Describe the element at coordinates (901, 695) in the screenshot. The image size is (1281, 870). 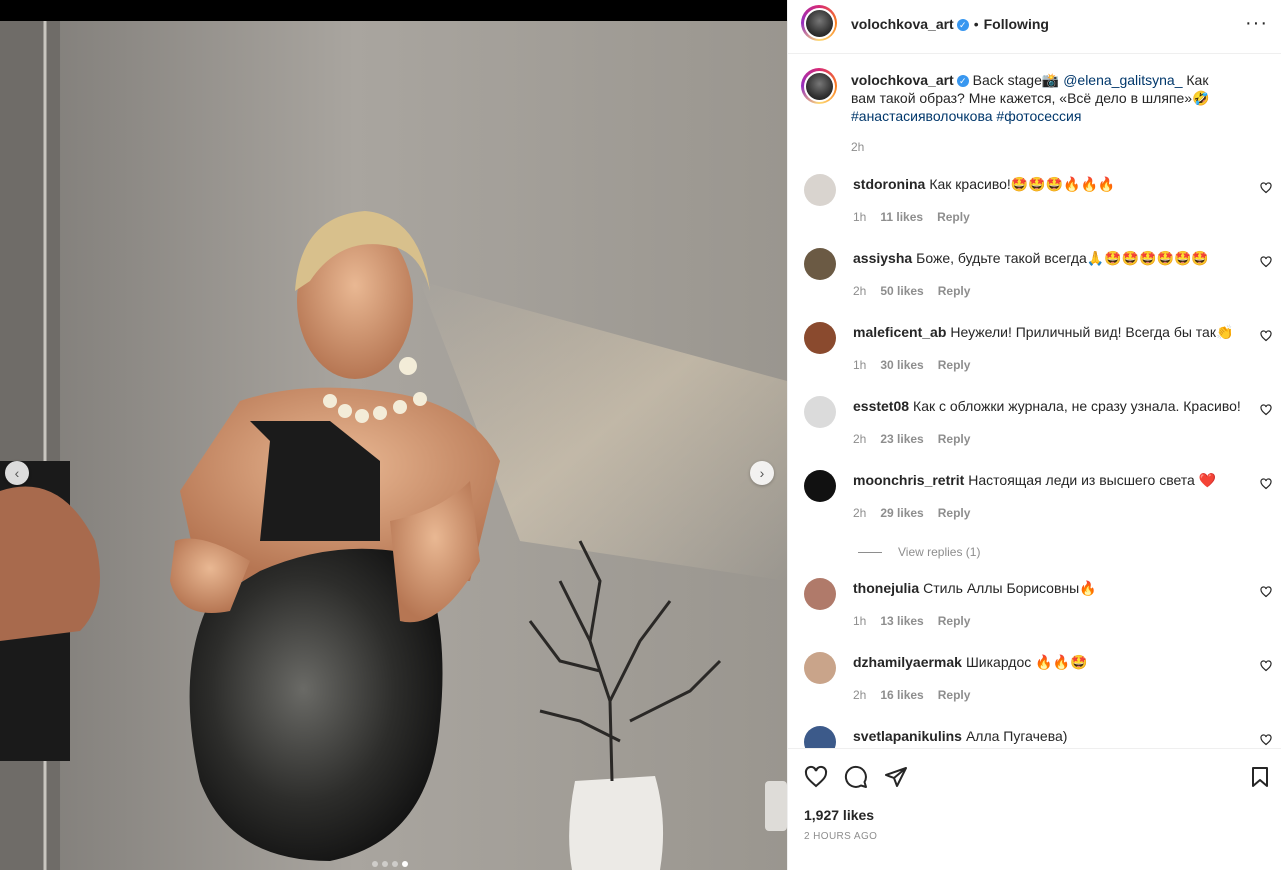
I see `comment-likes: 16 likes` at that location.